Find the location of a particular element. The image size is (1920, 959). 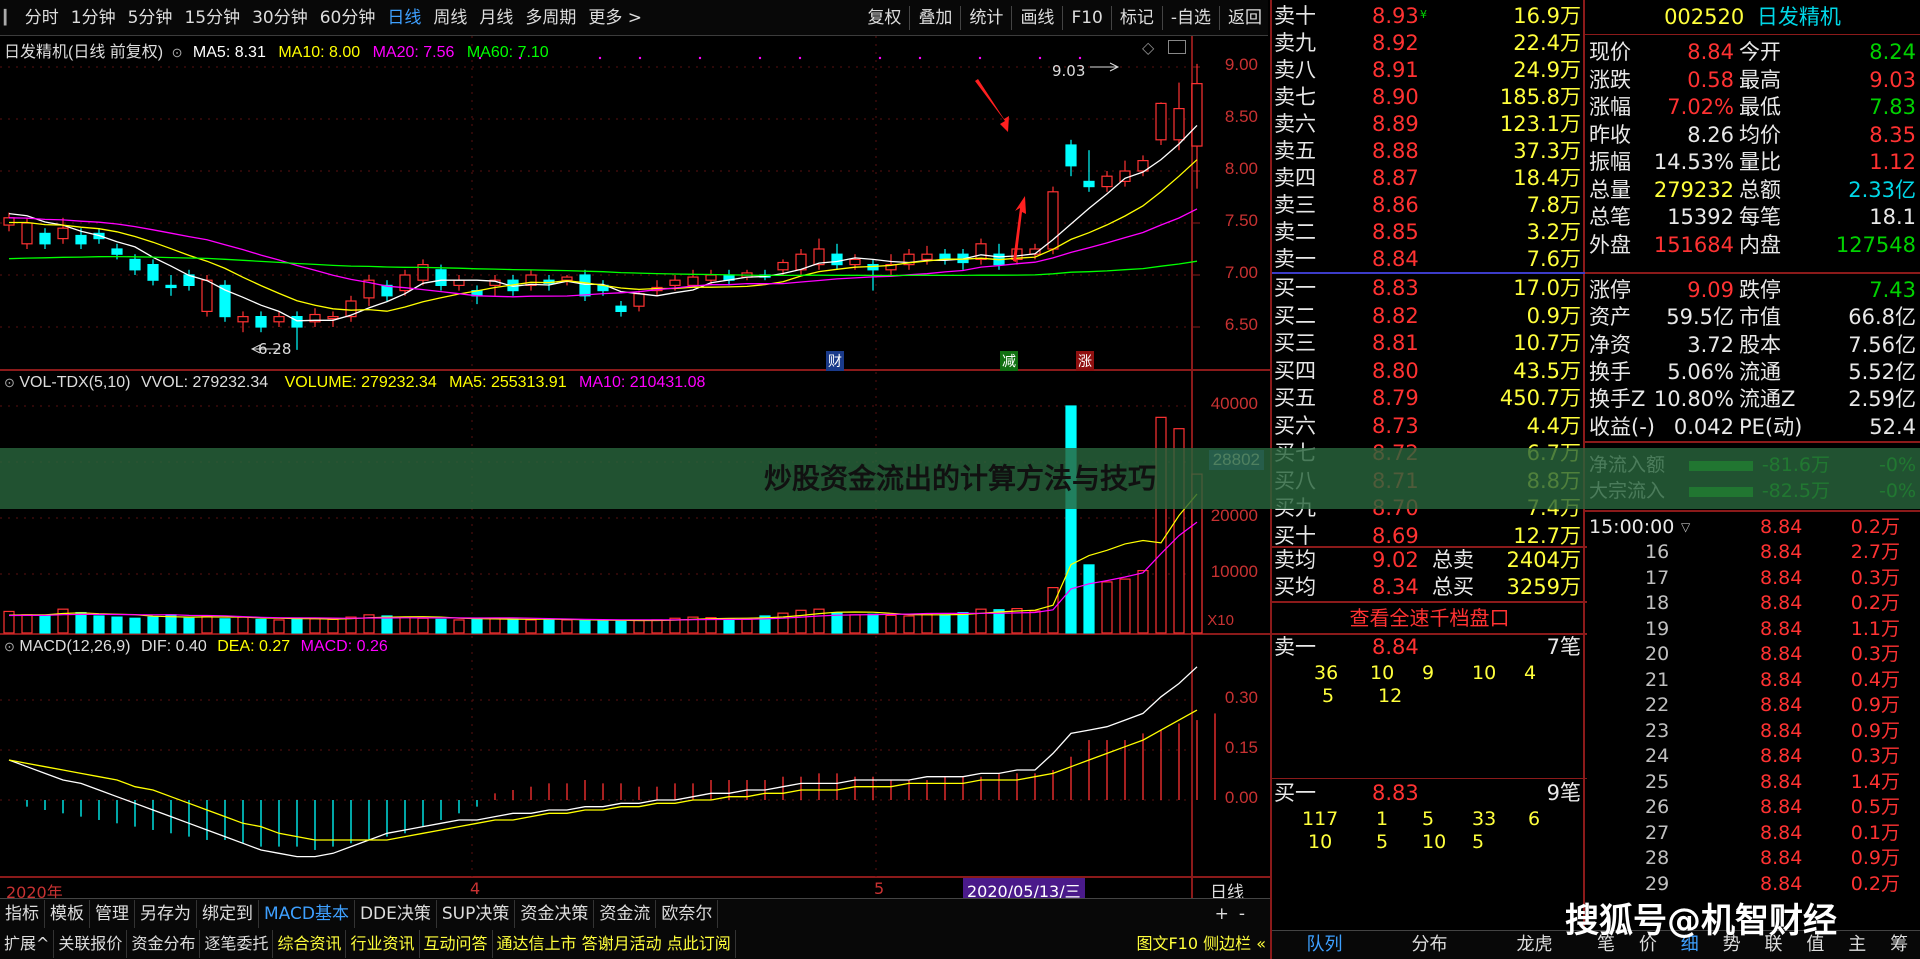

zoom-in-button: + is located at coordinates (1222, 914).